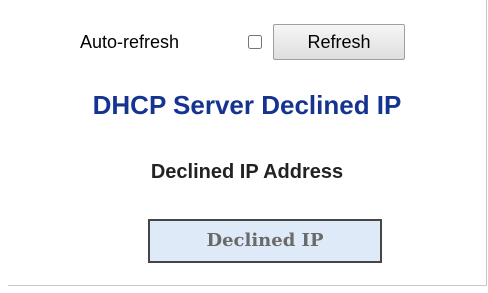 The width and height of the screenshot is (488, 293). I want to click on declined-ip-column-header: Declined IP, so click(265, 241).